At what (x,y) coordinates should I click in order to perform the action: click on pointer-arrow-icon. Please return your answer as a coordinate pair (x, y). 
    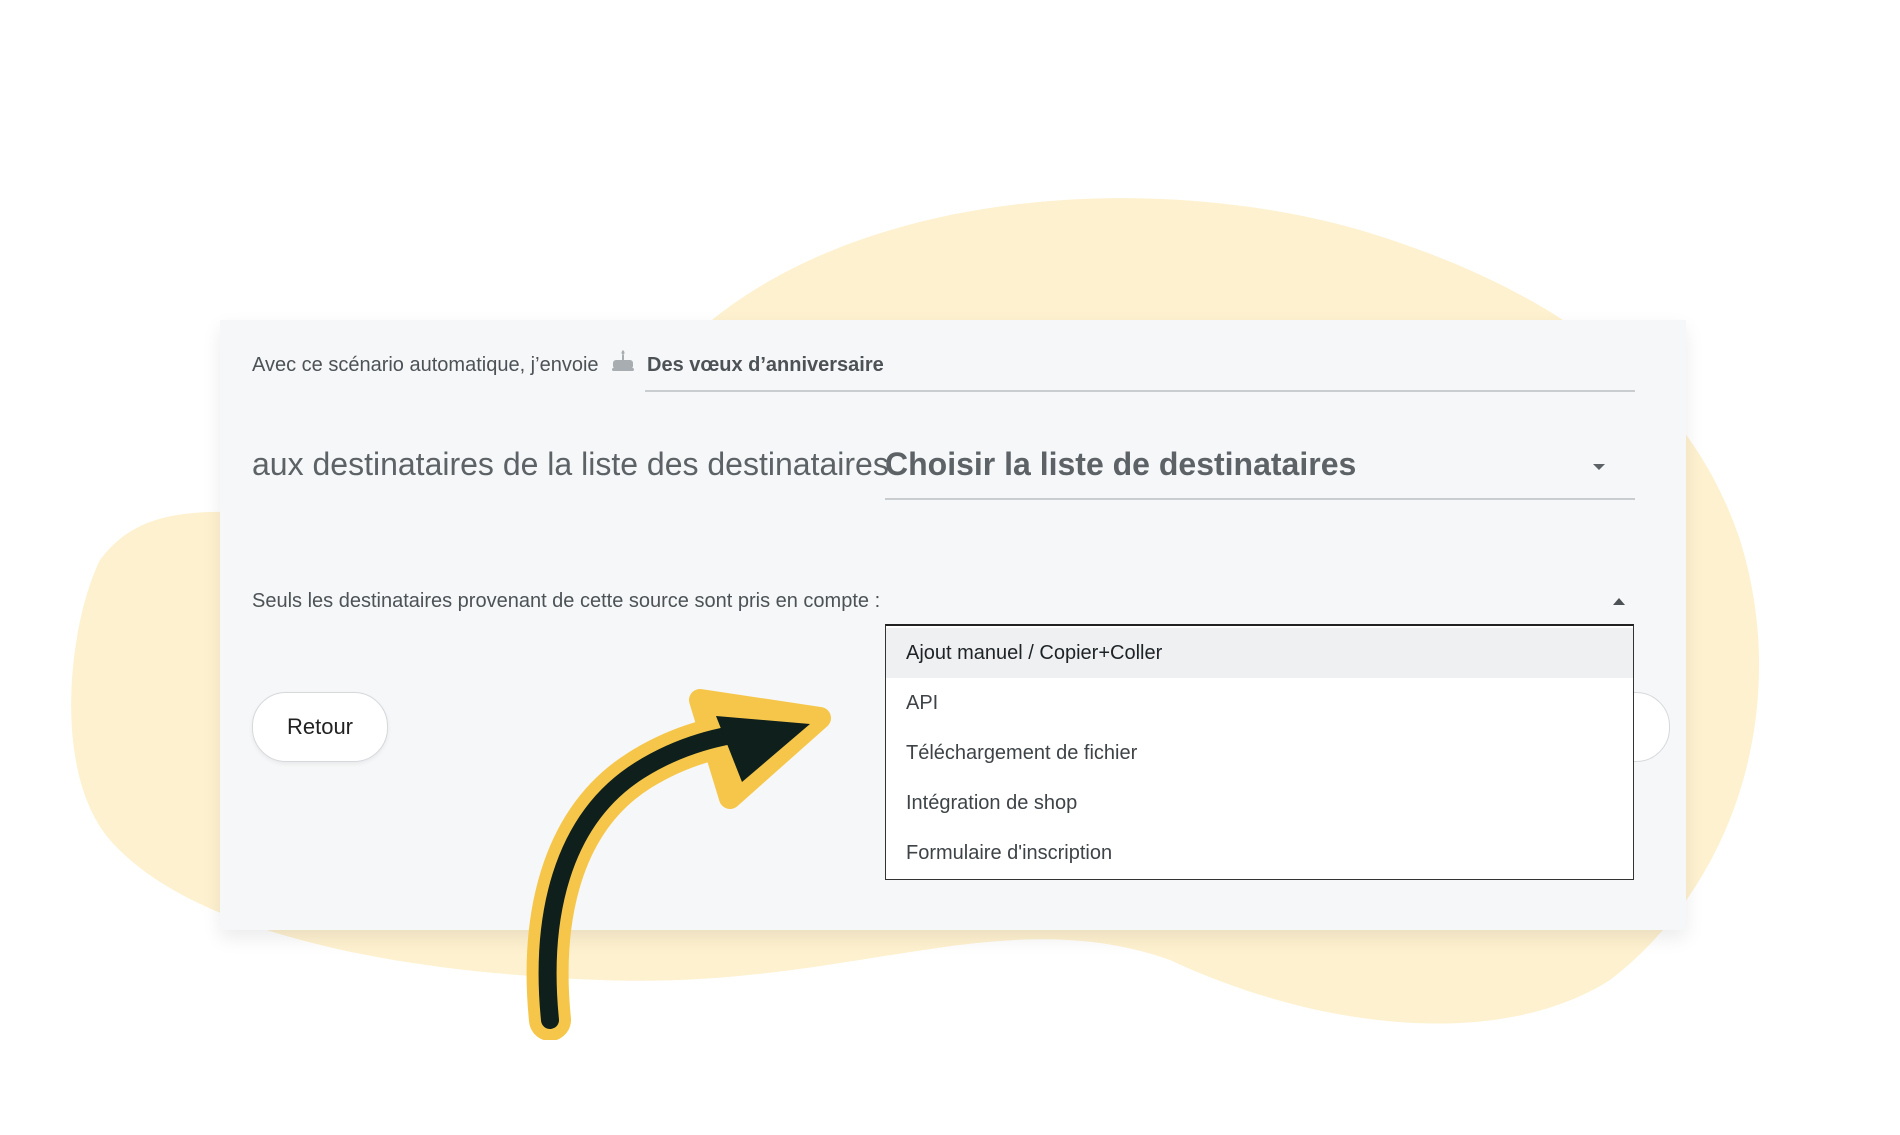
    Looking at the image, I should click on (678, 864).